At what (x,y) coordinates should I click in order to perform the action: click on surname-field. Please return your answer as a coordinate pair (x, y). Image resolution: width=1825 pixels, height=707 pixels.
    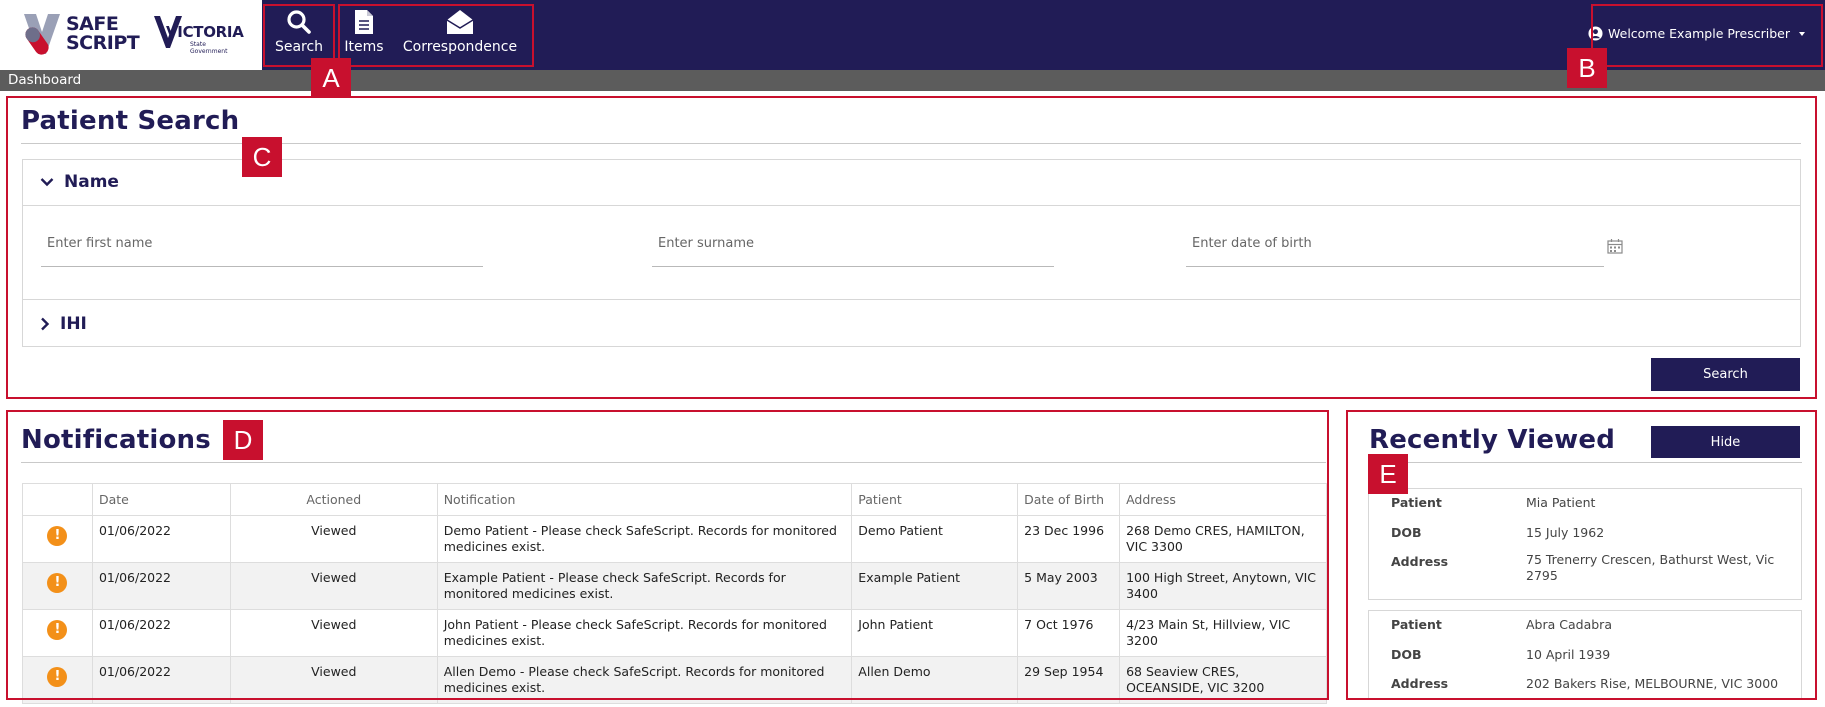
    Looking at the image, I should click on (853, 244).